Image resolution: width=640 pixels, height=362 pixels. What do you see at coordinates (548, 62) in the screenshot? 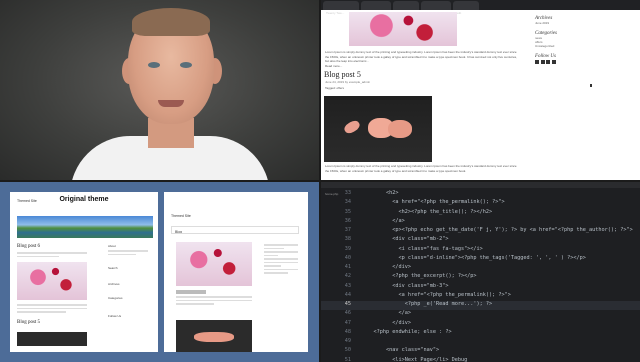
I see `instagram-icon` at bounding box center [548, 62].